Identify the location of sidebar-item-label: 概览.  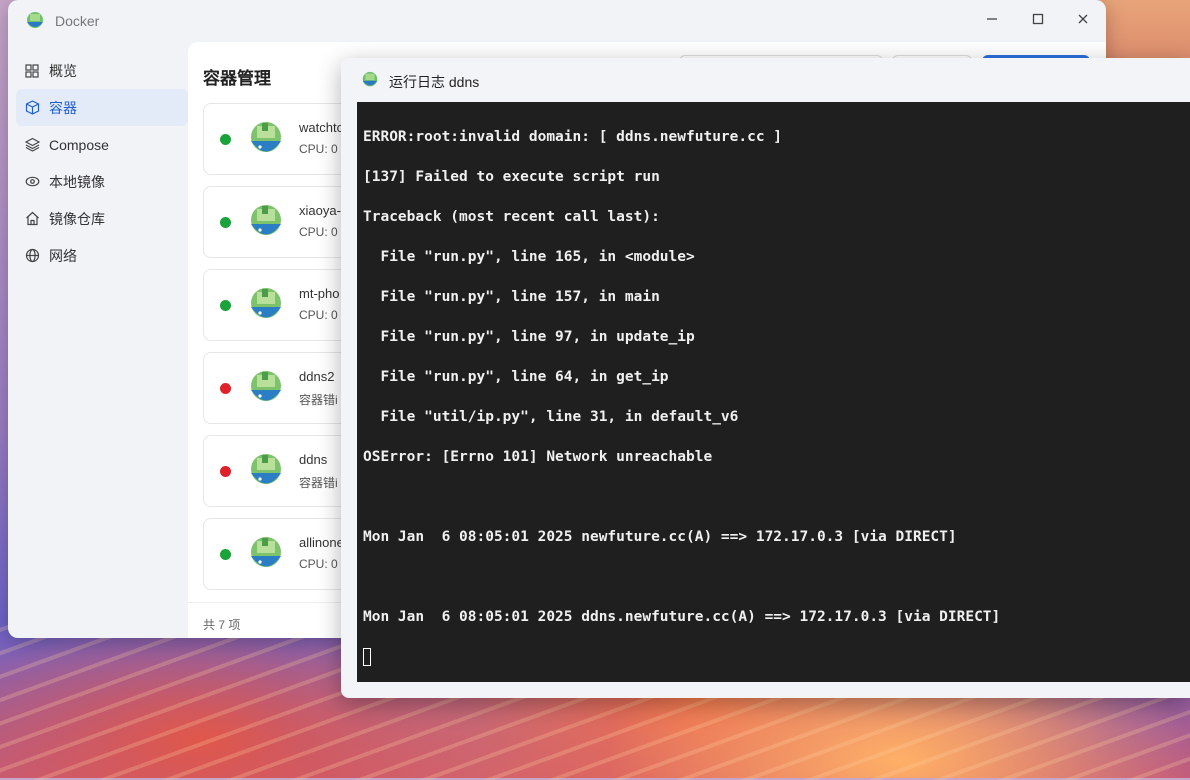
(63, 70).